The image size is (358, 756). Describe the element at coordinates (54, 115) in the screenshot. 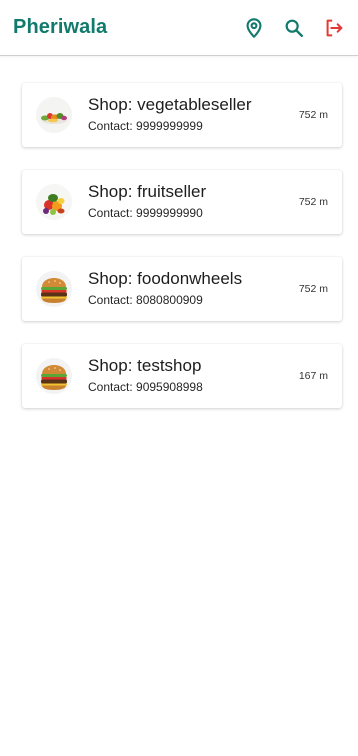

I see `vegetables-icon` at that location.